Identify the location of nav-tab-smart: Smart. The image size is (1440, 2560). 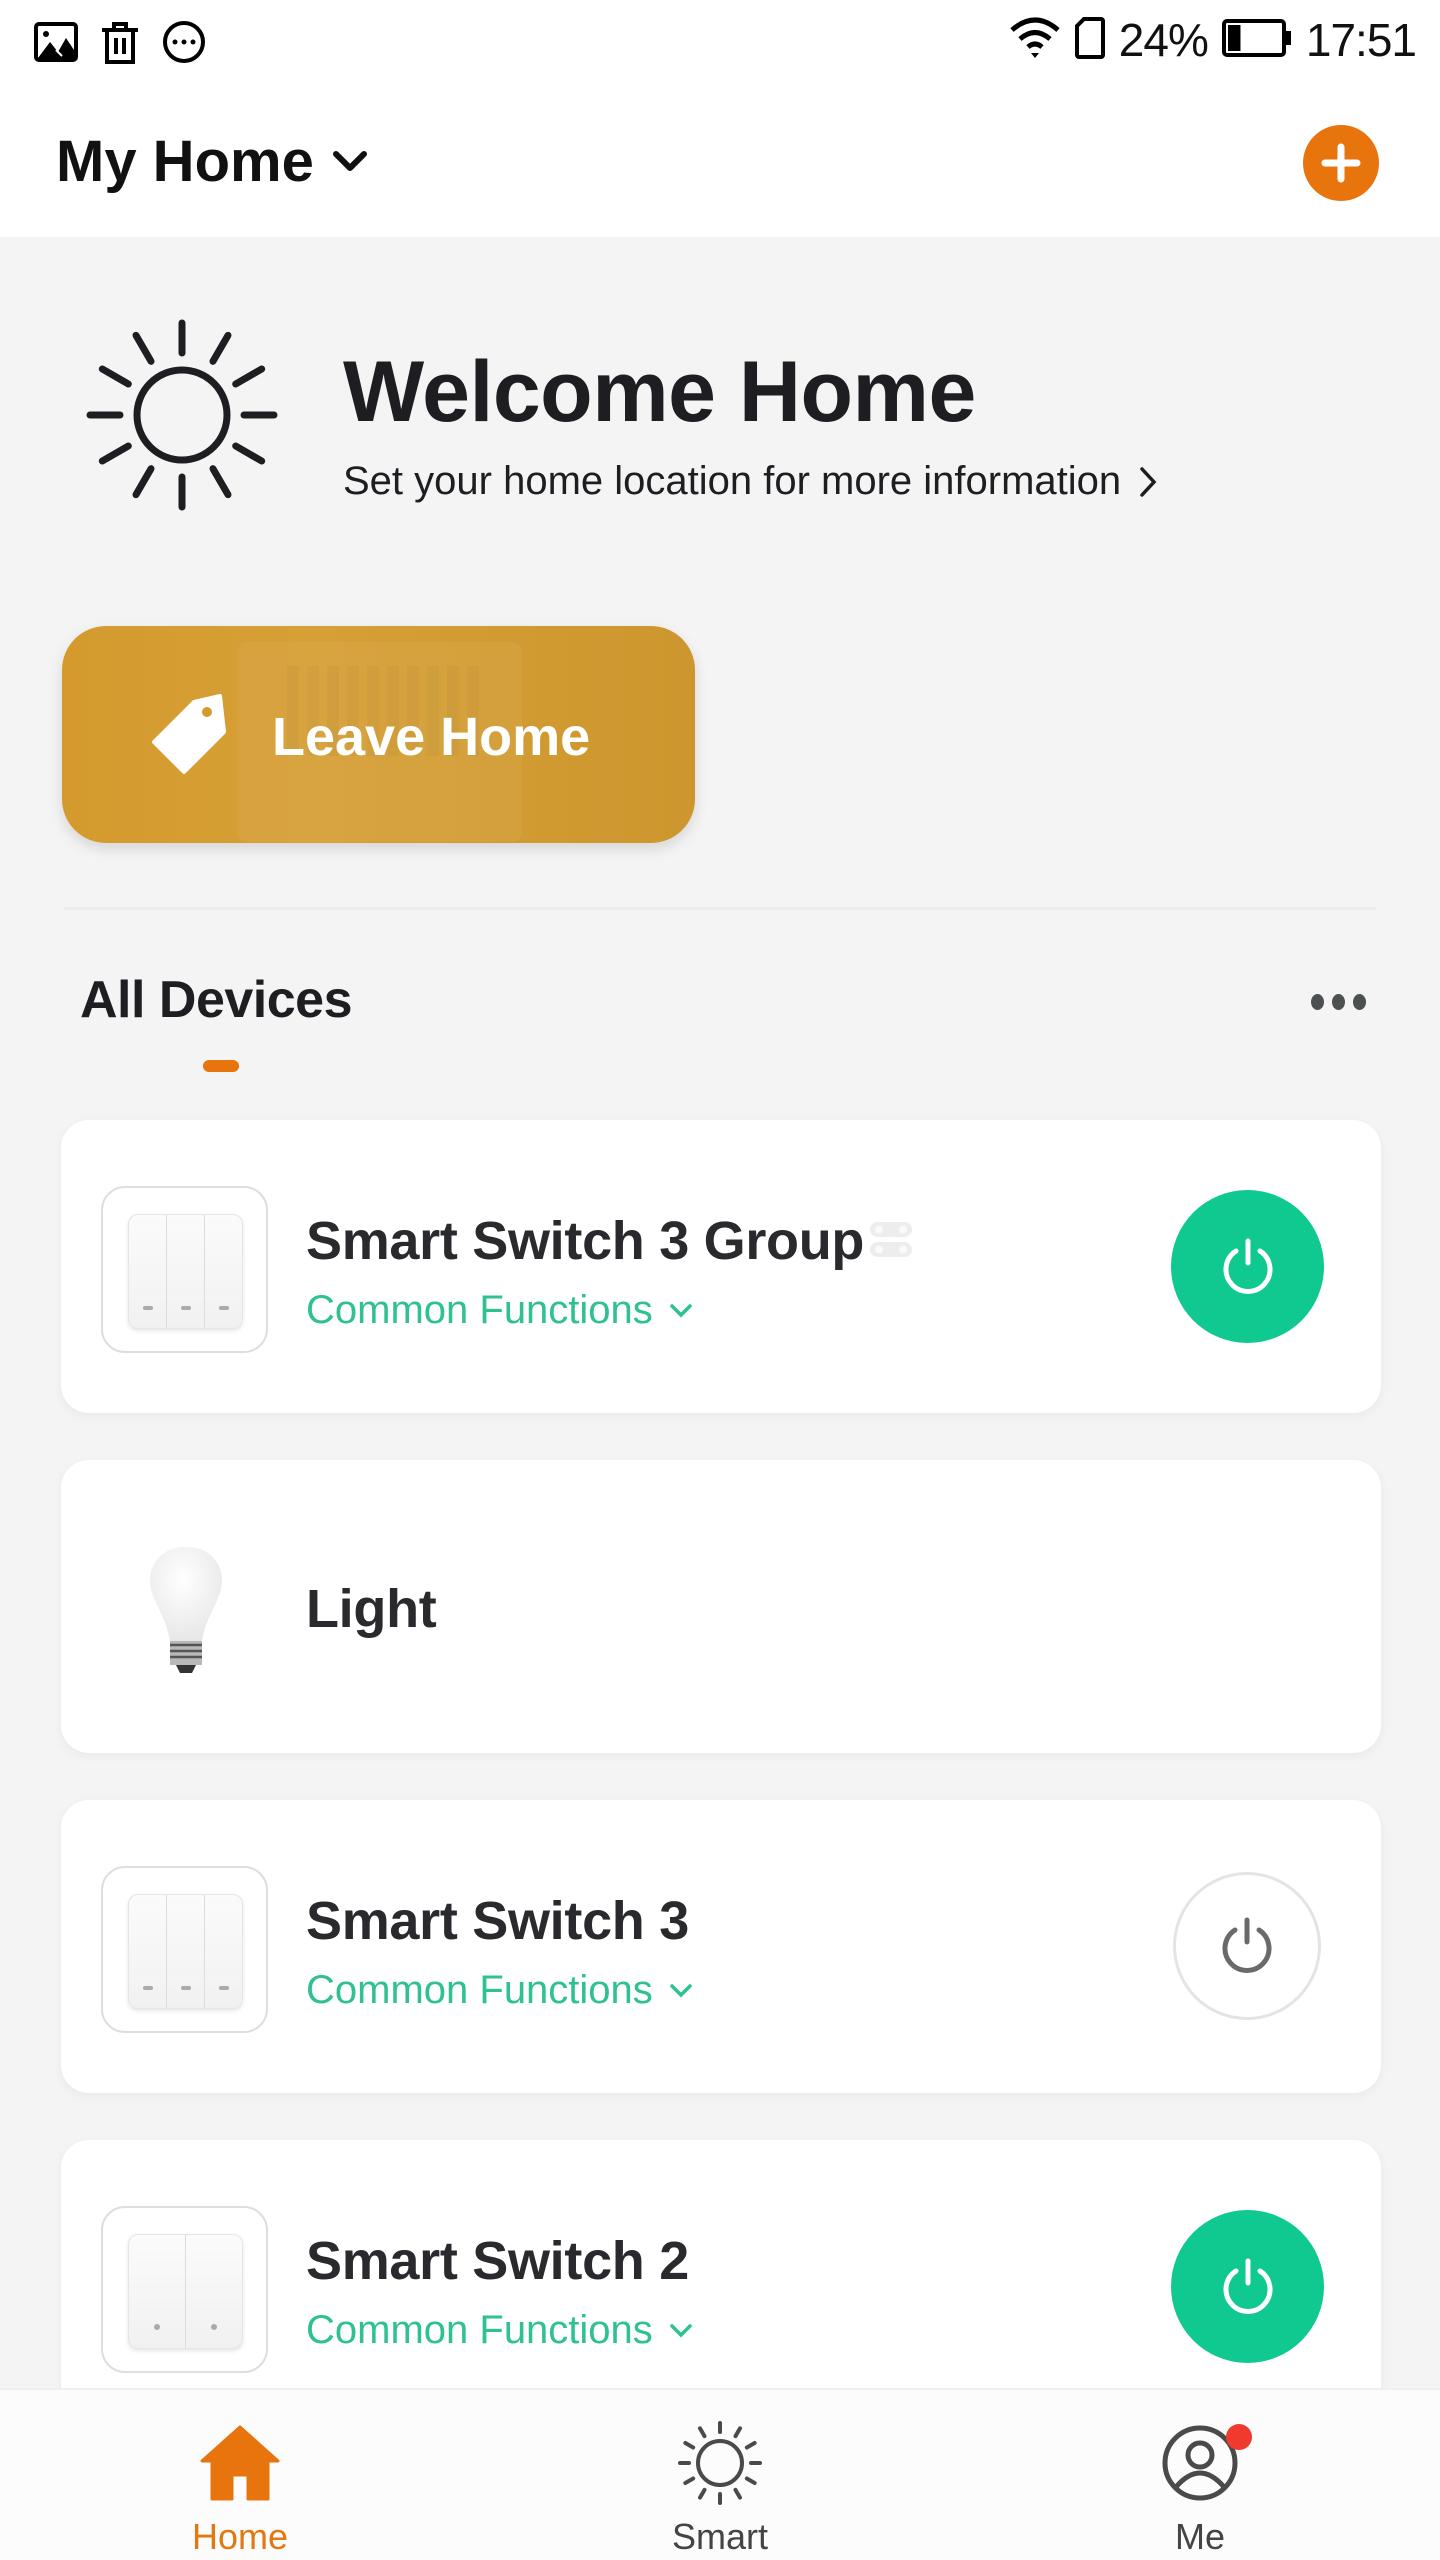
(720, 2475).